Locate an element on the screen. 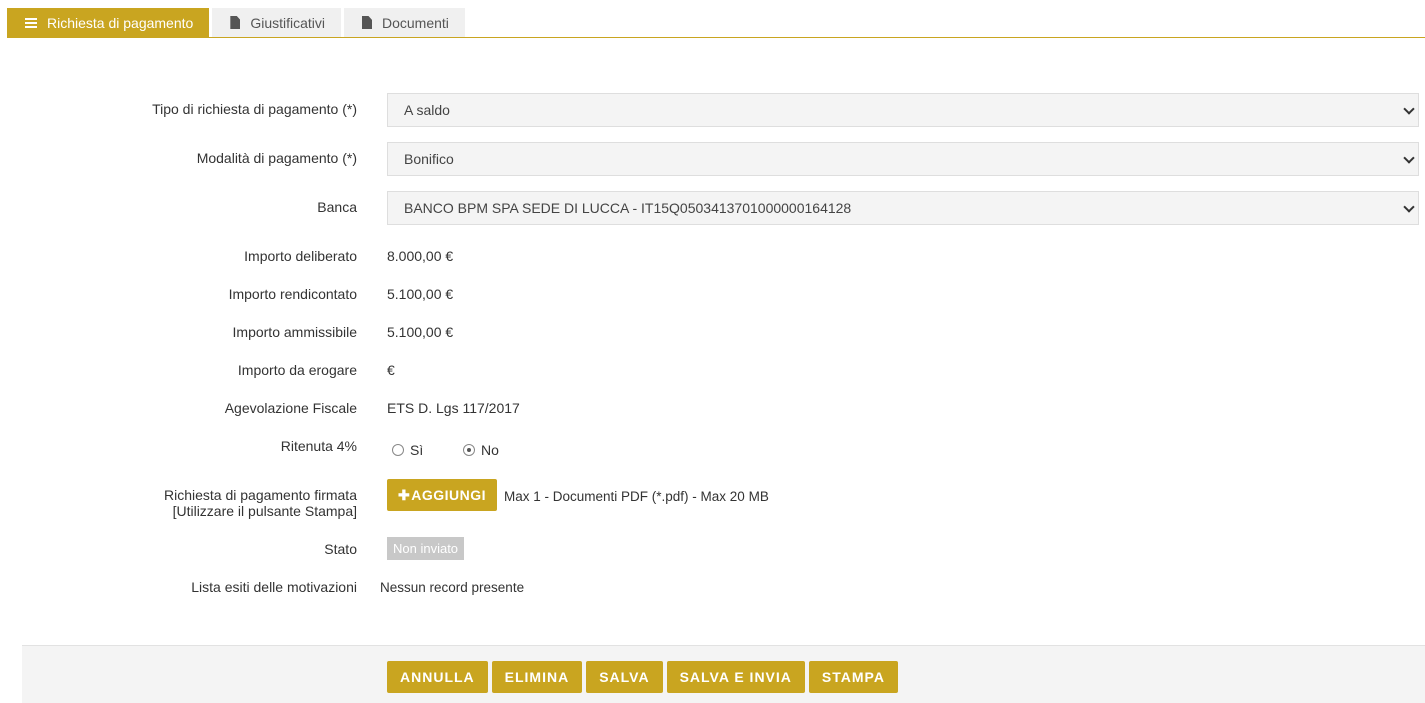 This screenshot has width=1425, height=703. ritenuta-radio-no: No is located at coordinates (481, 449).